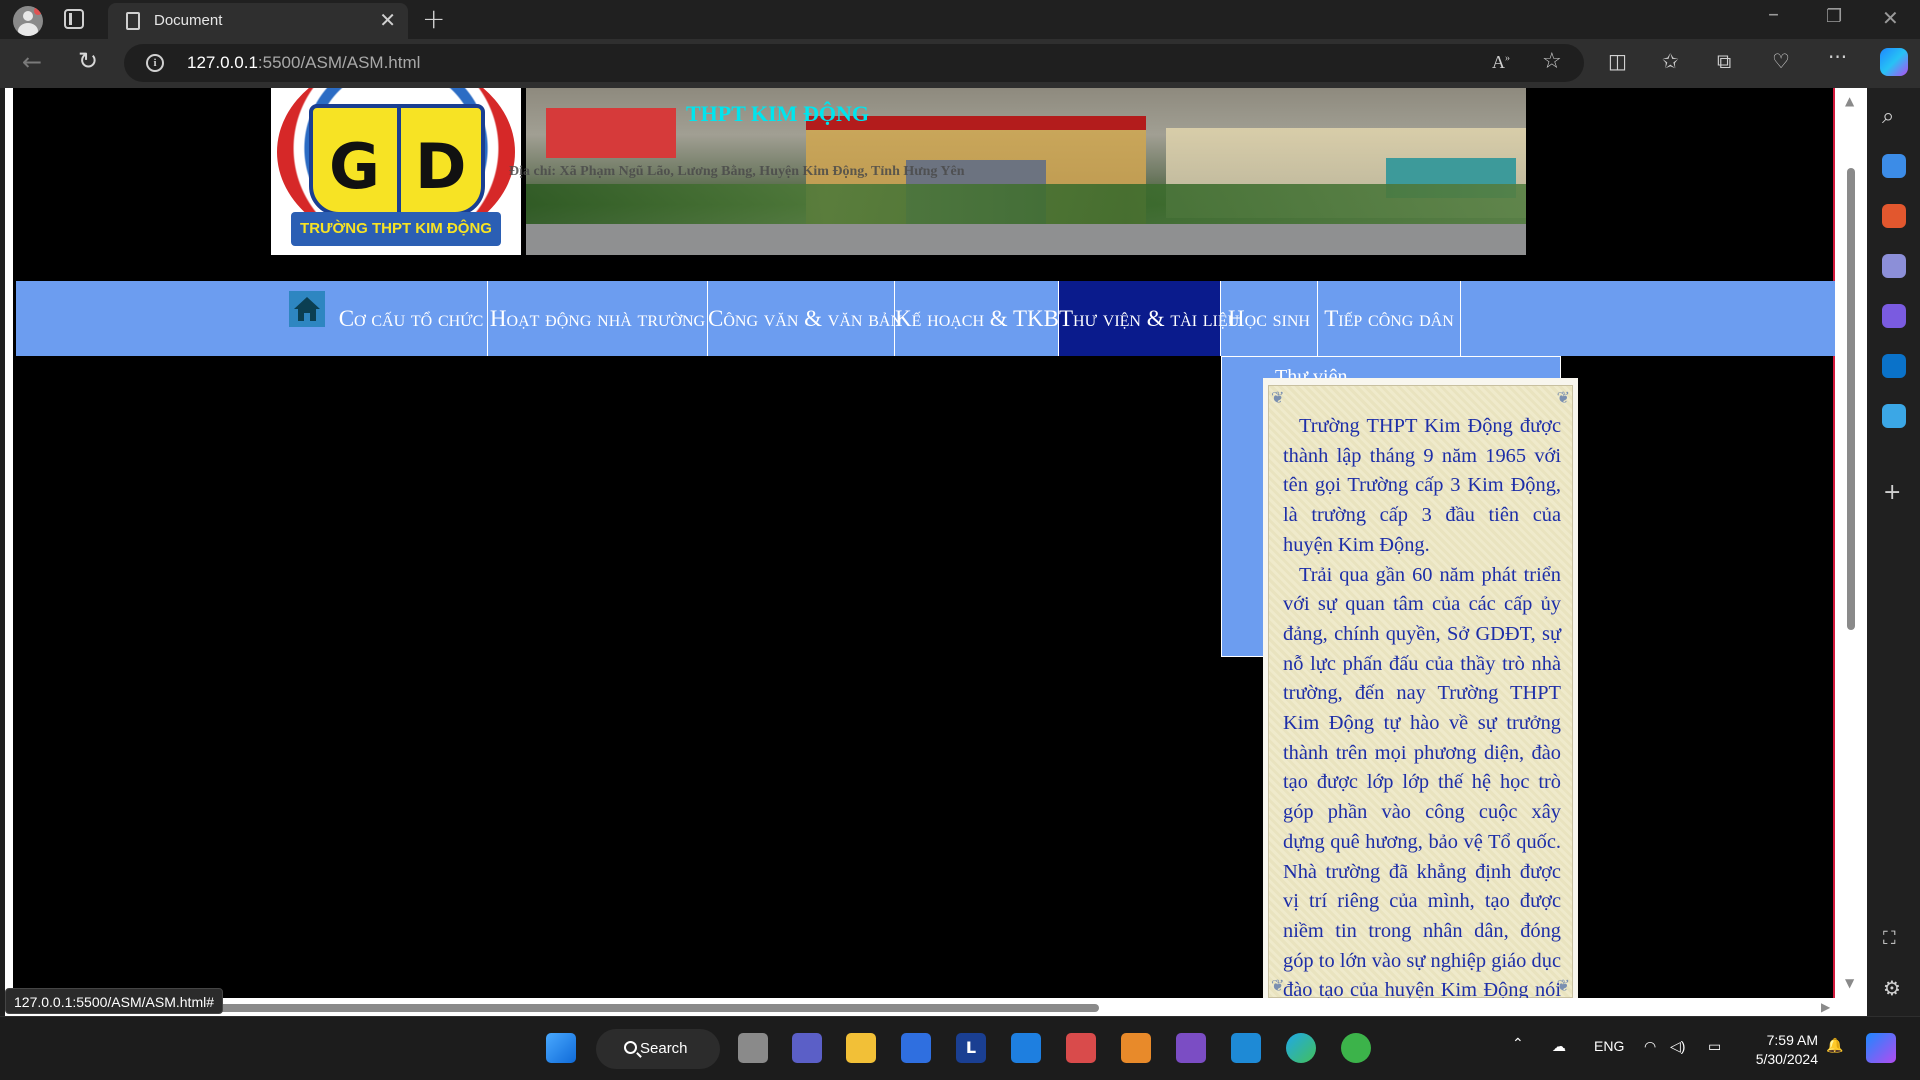  Describe the element at coordinates (1881, 1048) in the screenshot. I see `copilot-taskbar-icon` at that location.